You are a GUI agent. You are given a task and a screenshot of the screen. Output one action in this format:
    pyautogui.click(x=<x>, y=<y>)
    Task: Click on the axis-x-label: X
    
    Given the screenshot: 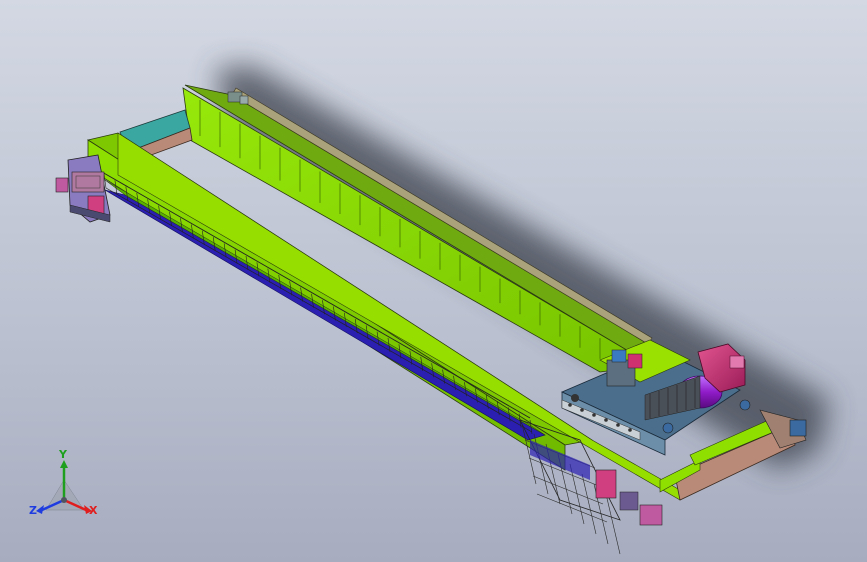 What is the action you would take?
    pyautogui.click(x=93, y=510)
    